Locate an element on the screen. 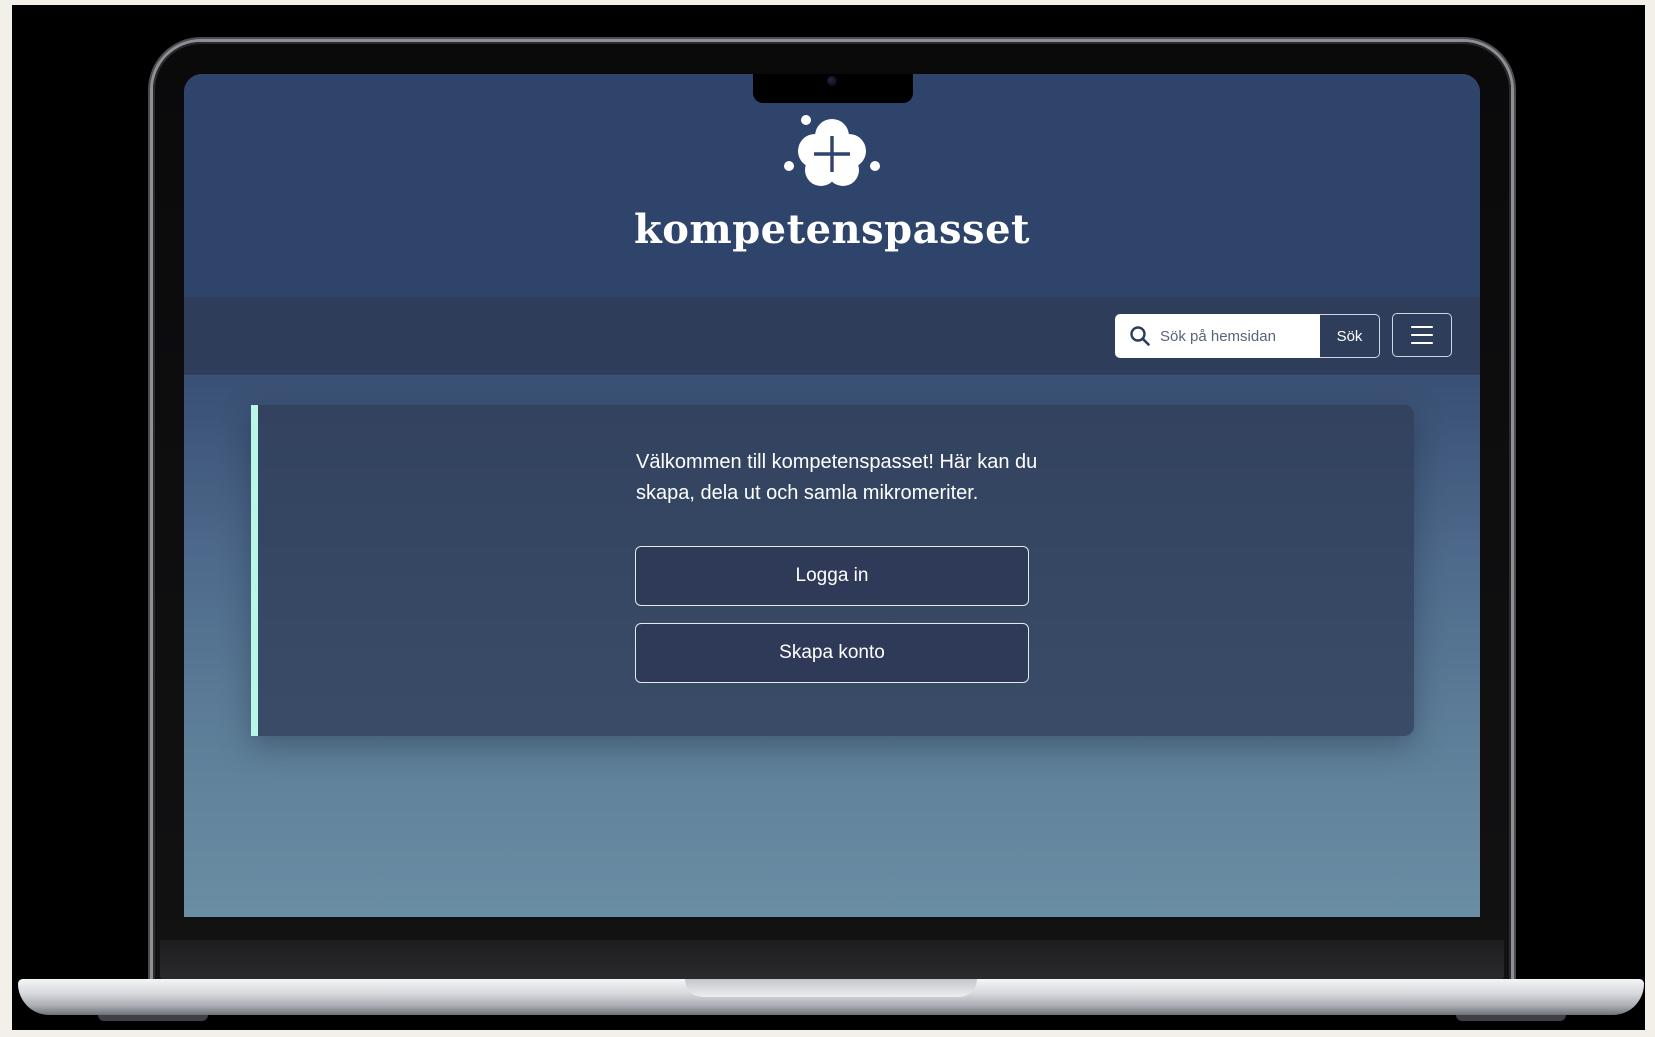  laptop-opening-notch is located at coordinates (831, 988).